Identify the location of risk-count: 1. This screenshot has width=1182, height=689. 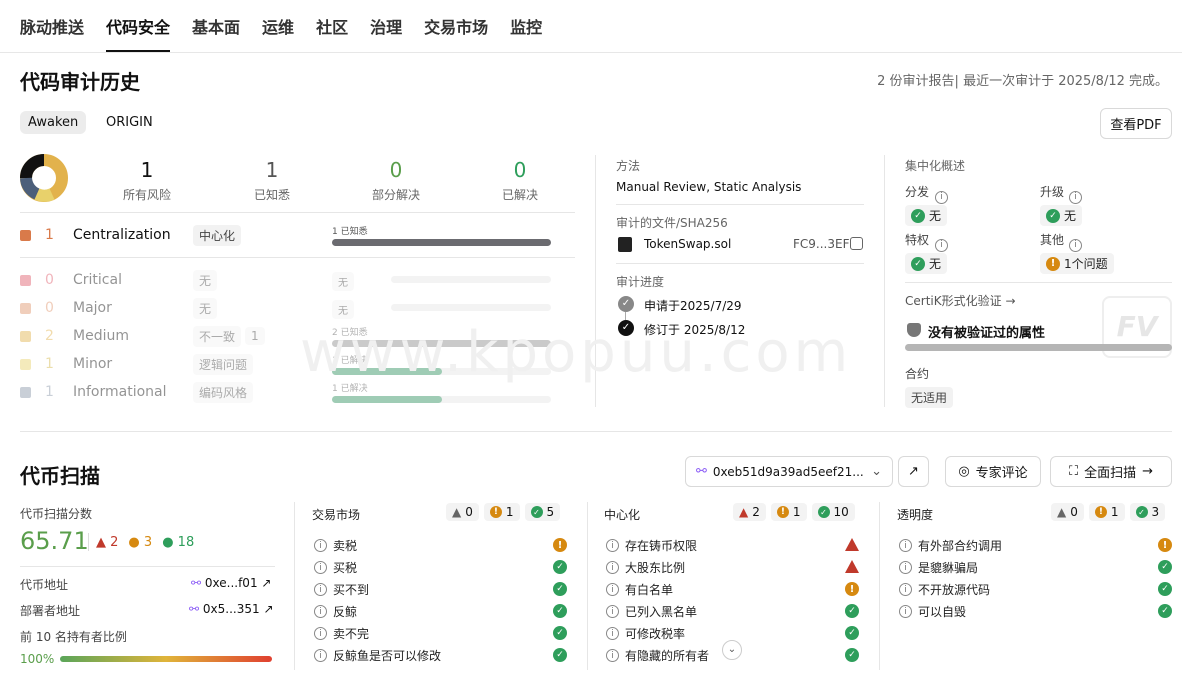
(49, 364).